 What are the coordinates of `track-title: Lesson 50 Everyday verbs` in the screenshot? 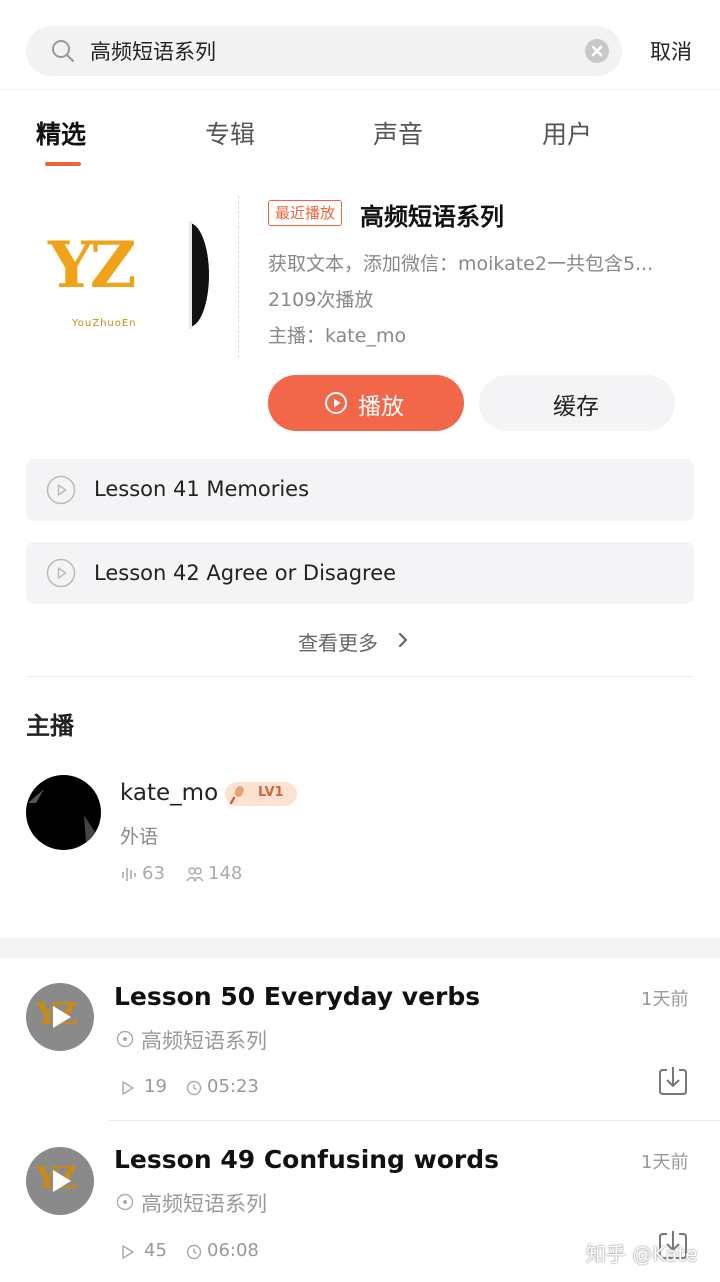 It's located at (297, 996).